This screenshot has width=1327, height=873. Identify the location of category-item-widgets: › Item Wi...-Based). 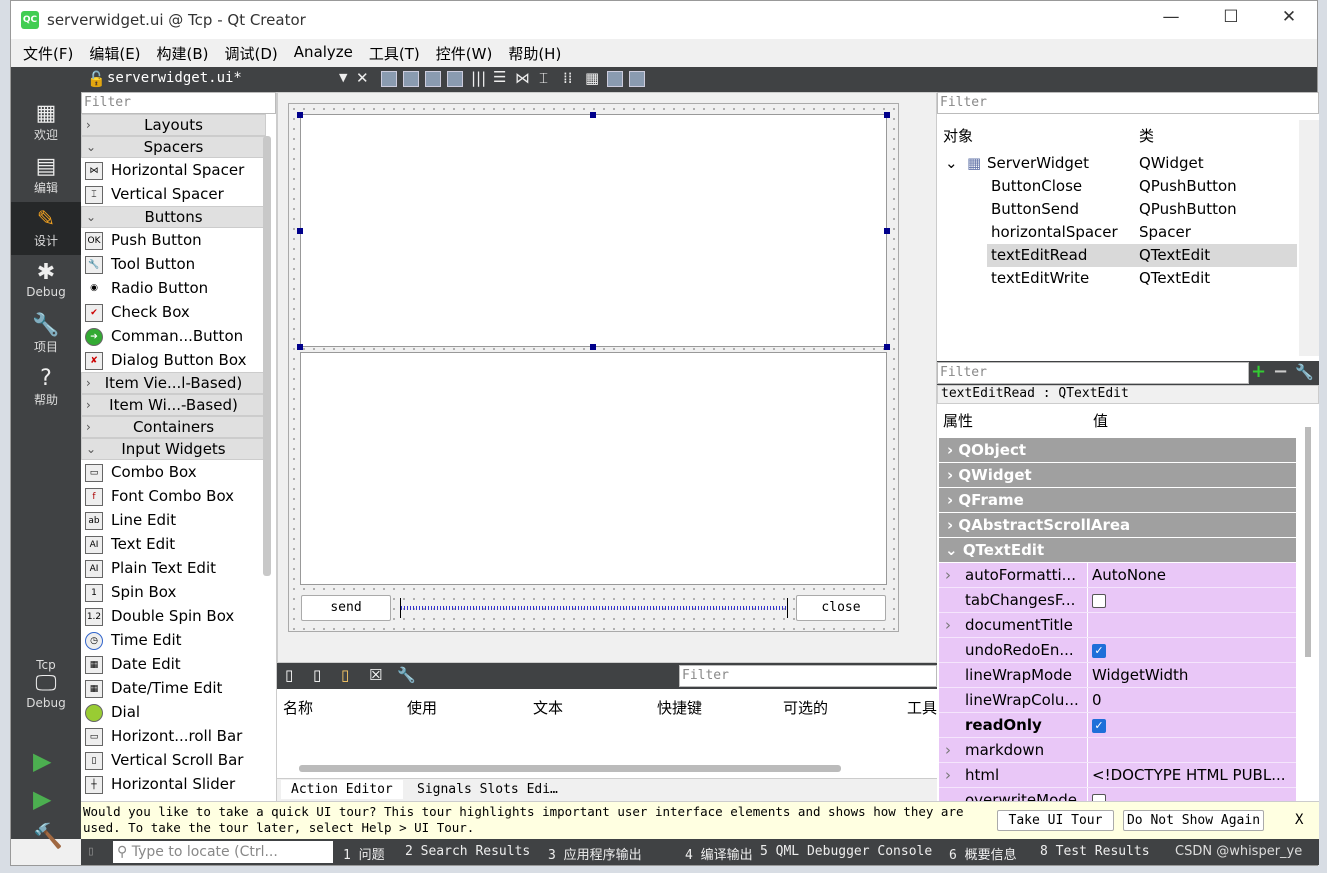
(173, 405).